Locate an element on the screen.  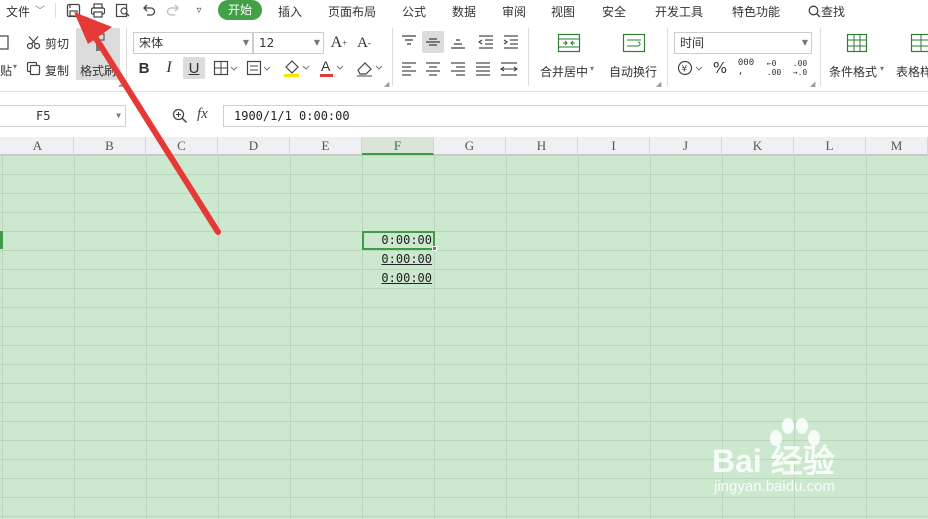
column-headers: A B C D E F G H I J K L M is located at coordinates (464, 146).